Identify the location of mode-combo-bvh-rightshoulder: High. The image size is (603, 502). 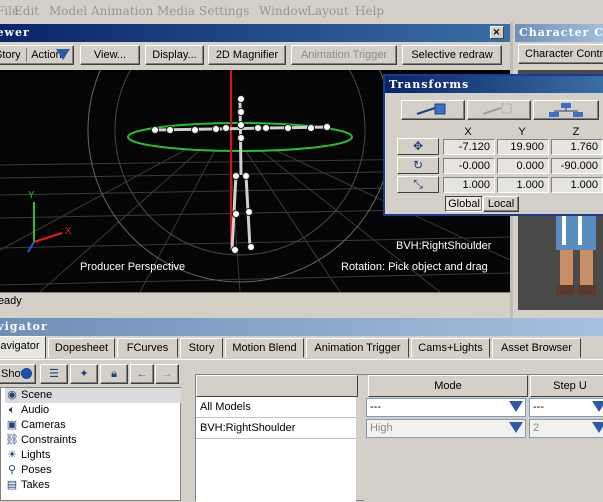
(446, 428).